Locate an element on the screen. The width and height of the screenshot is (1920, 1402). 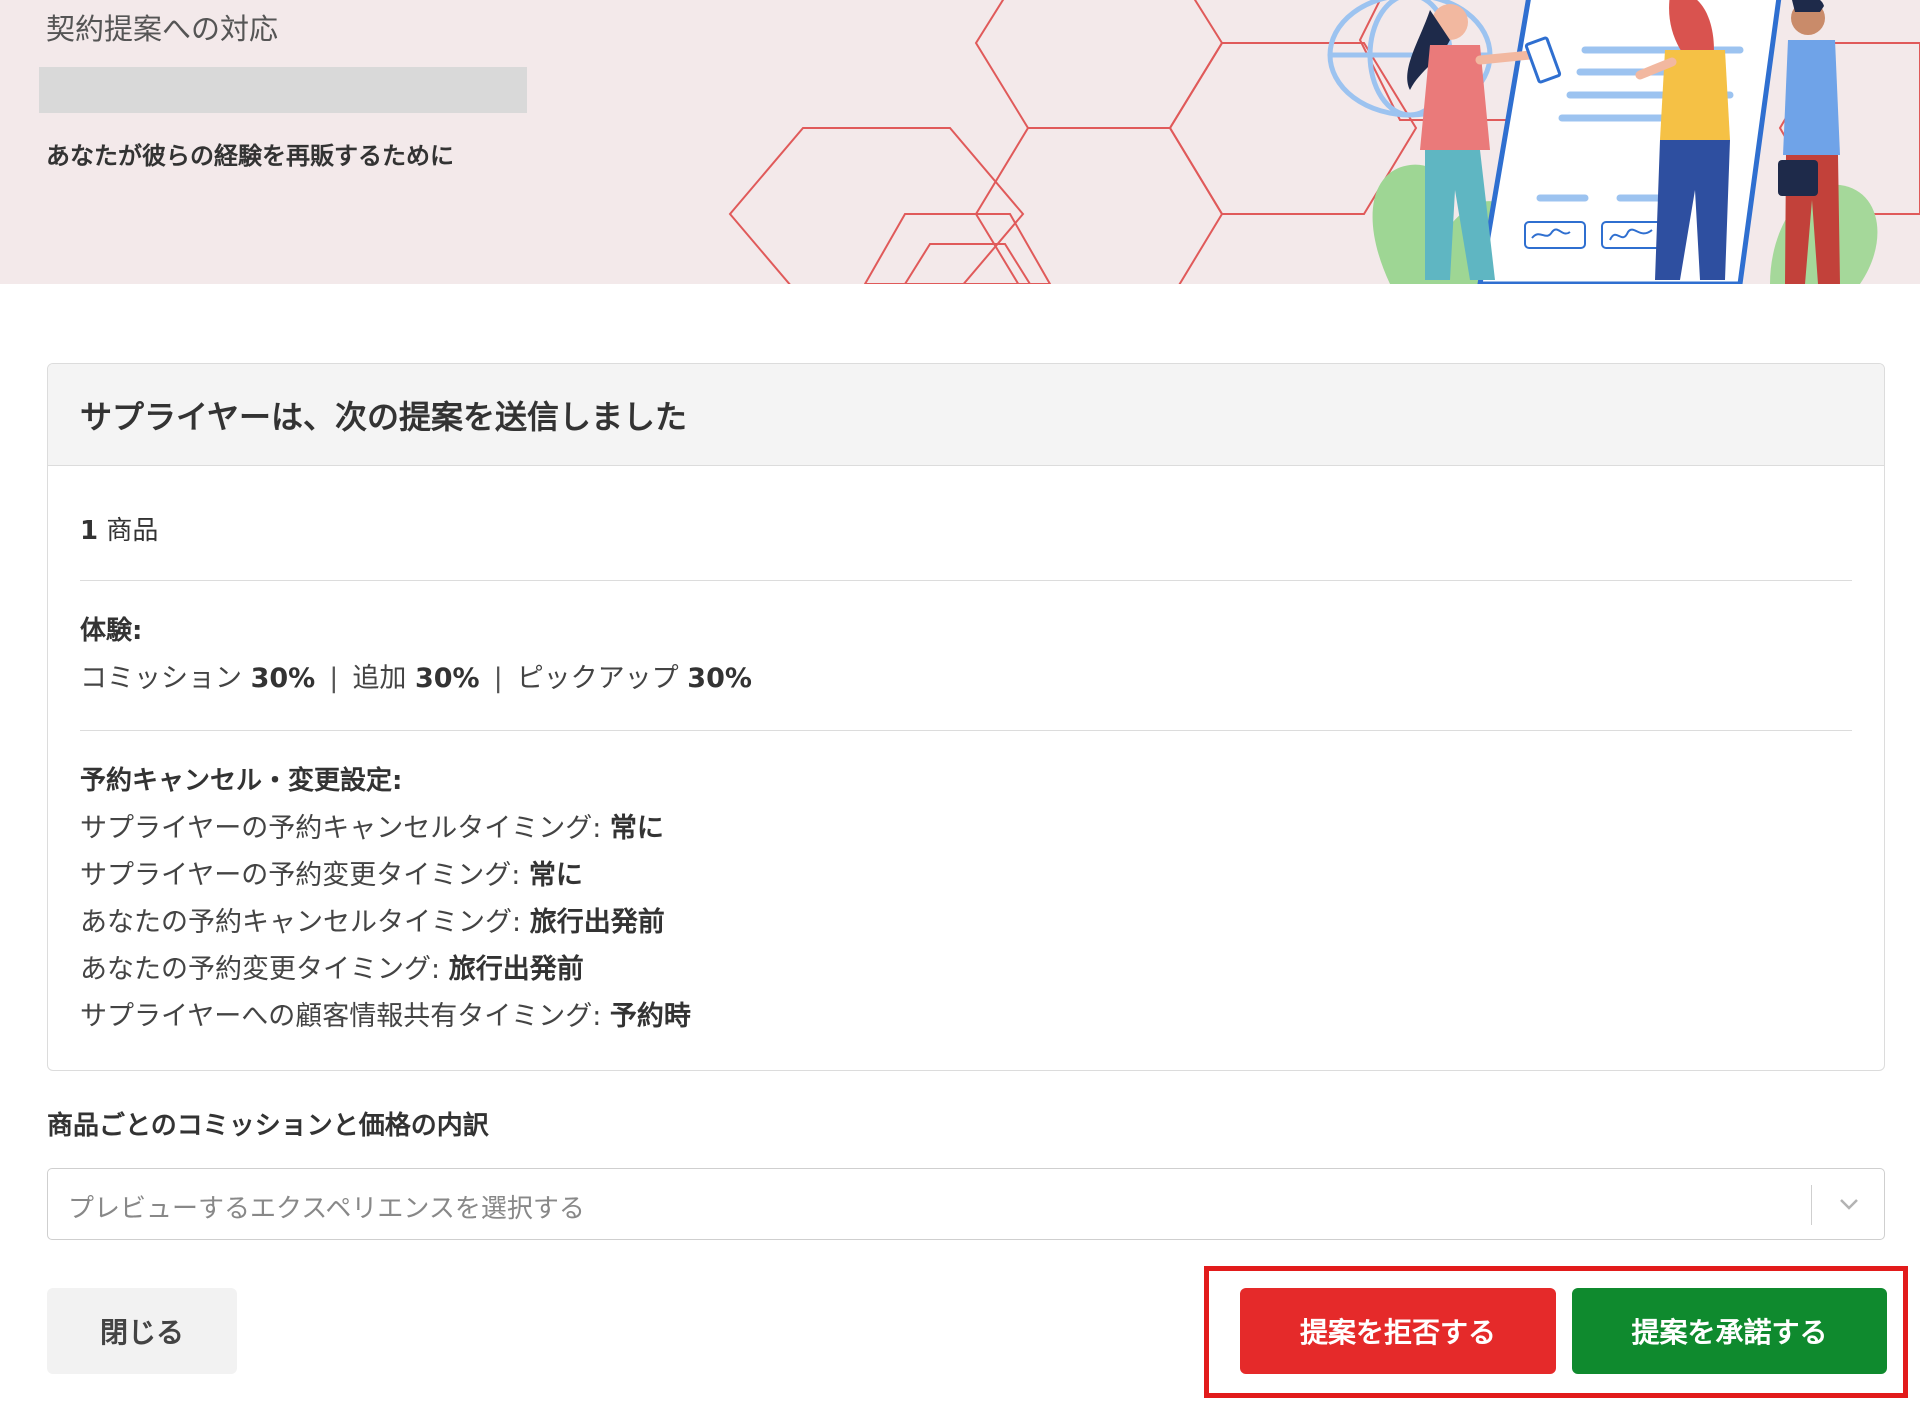
setting-row: あなたの予約変更タイミング: 旅行出発前 is located at coordinates (332, 966).